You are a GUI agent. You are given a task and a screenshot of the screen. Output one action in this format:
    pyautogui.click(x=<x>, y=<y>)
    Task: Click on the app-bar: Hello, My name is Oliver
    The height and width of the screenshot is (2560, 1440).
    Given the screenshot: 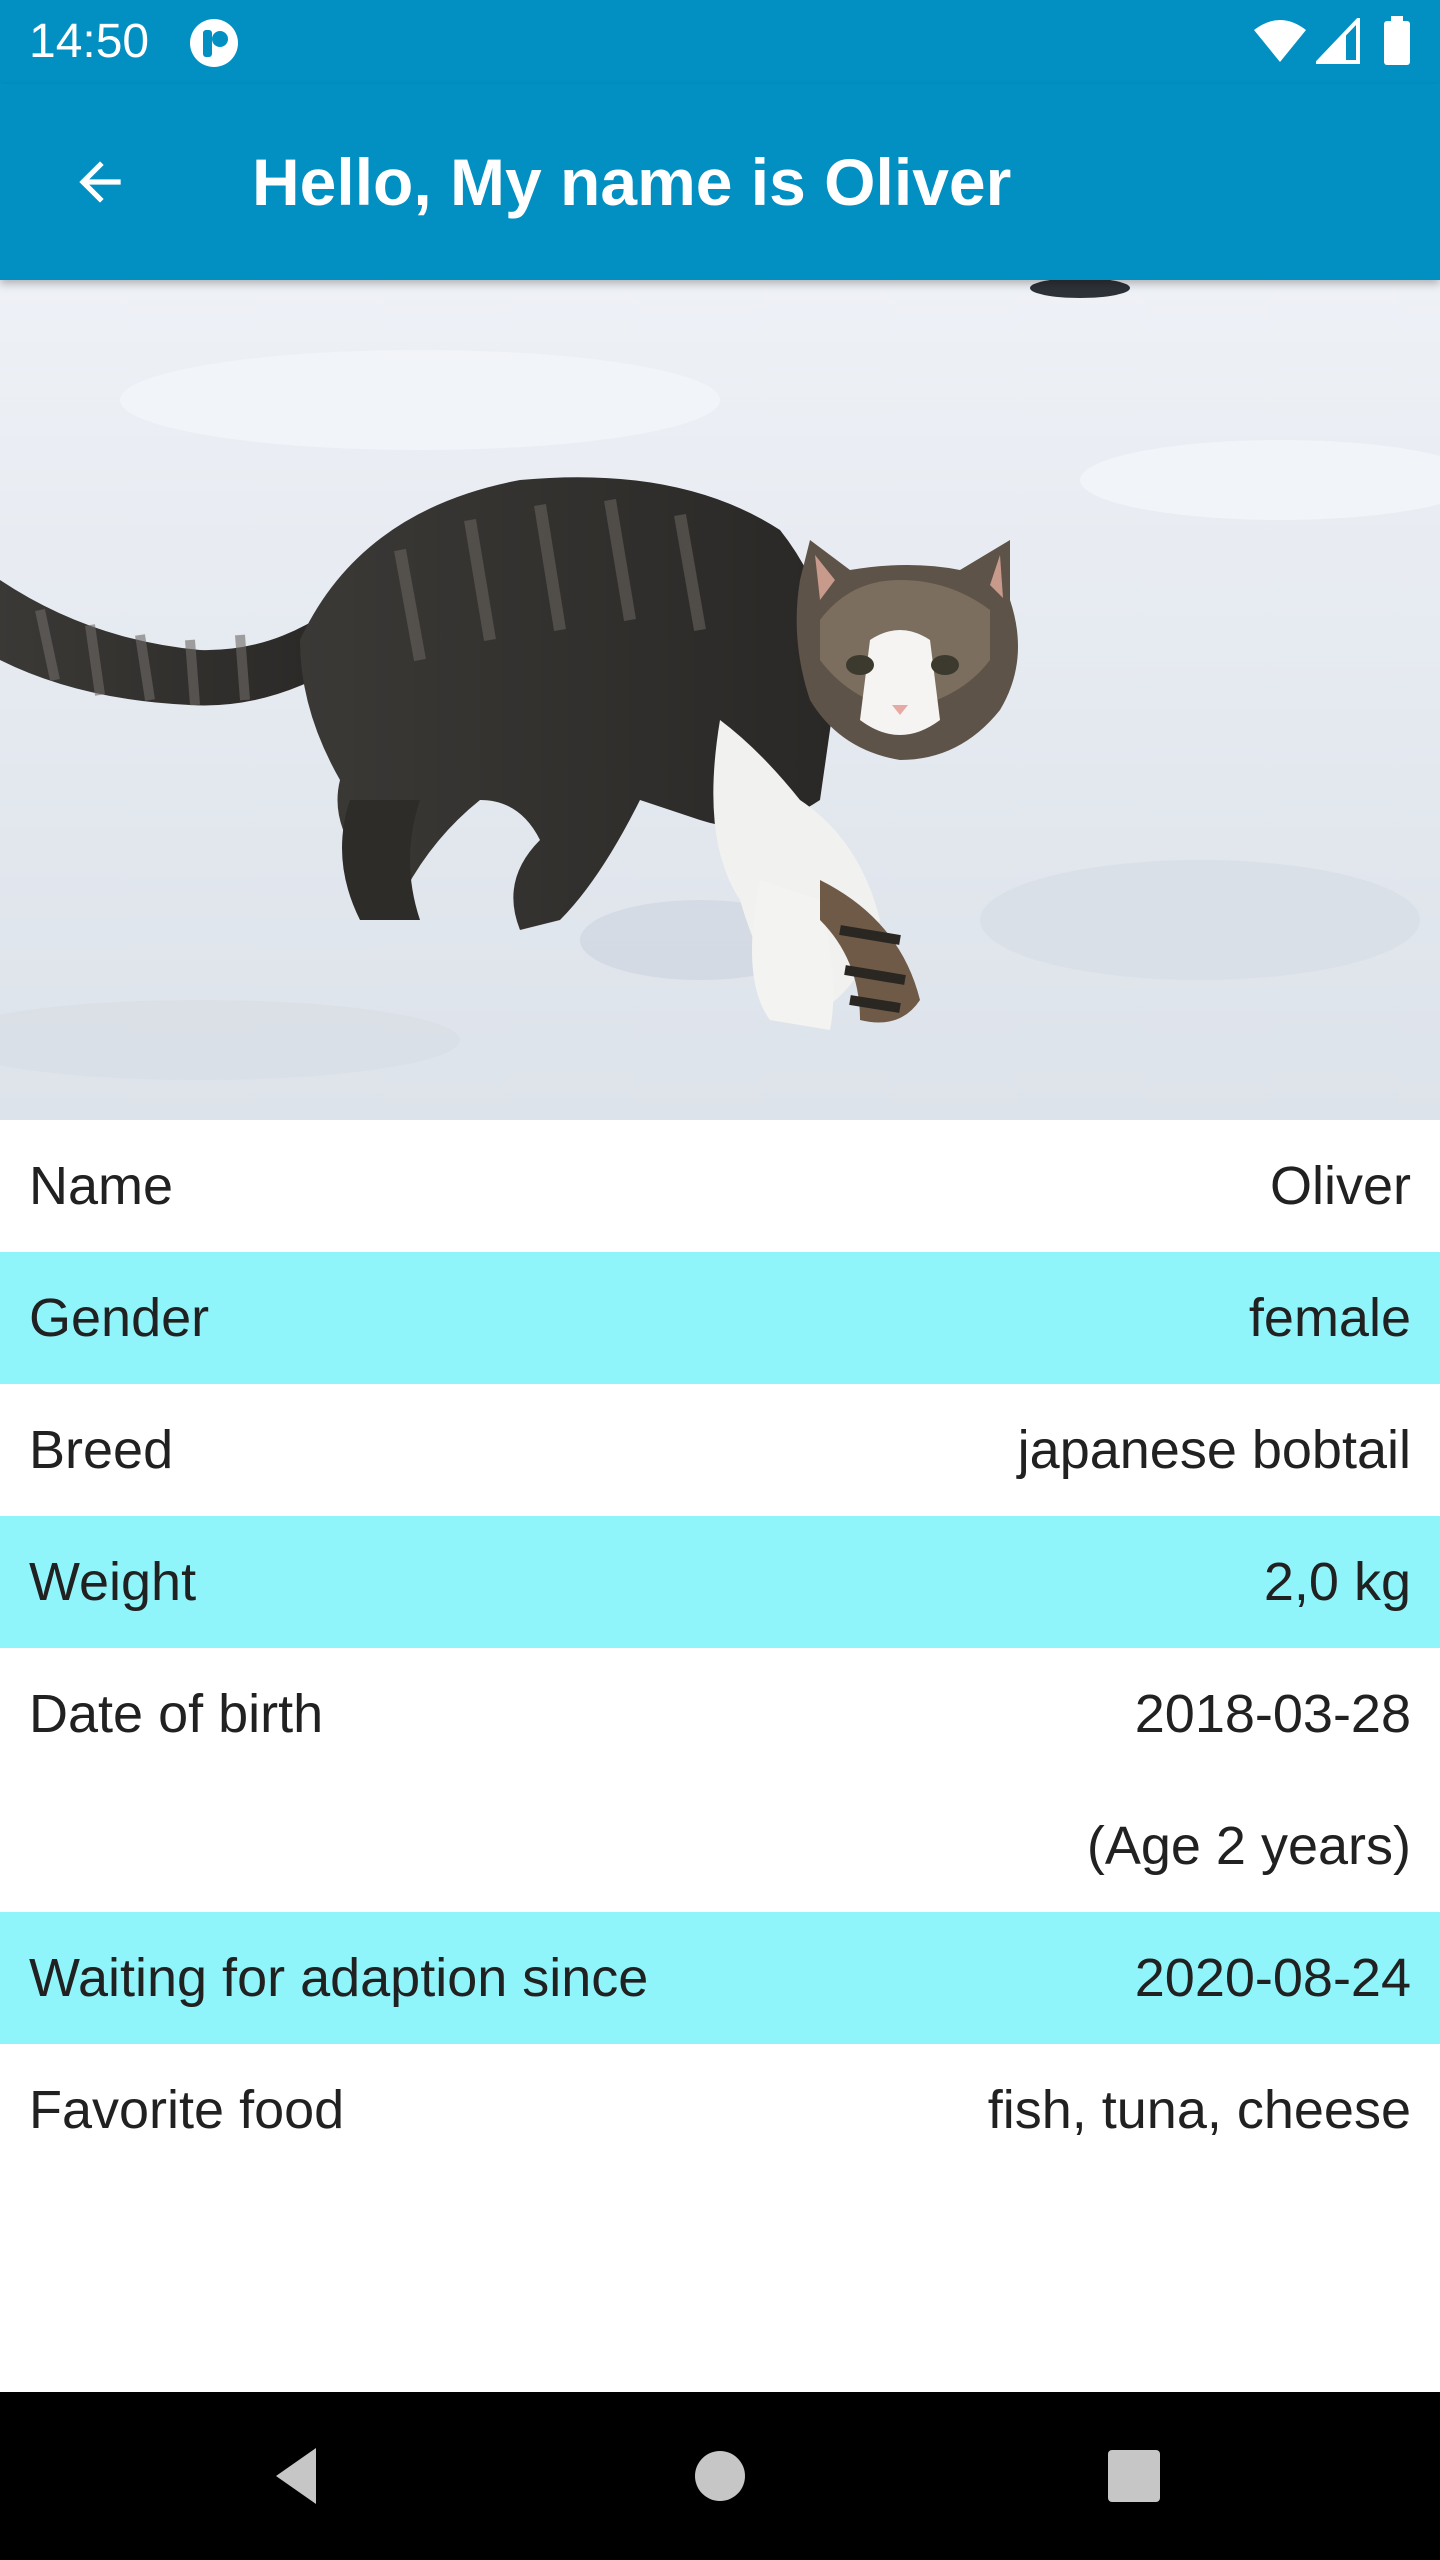 What is the action you would take?
    pyautogui.click(x=720, y=182)
    